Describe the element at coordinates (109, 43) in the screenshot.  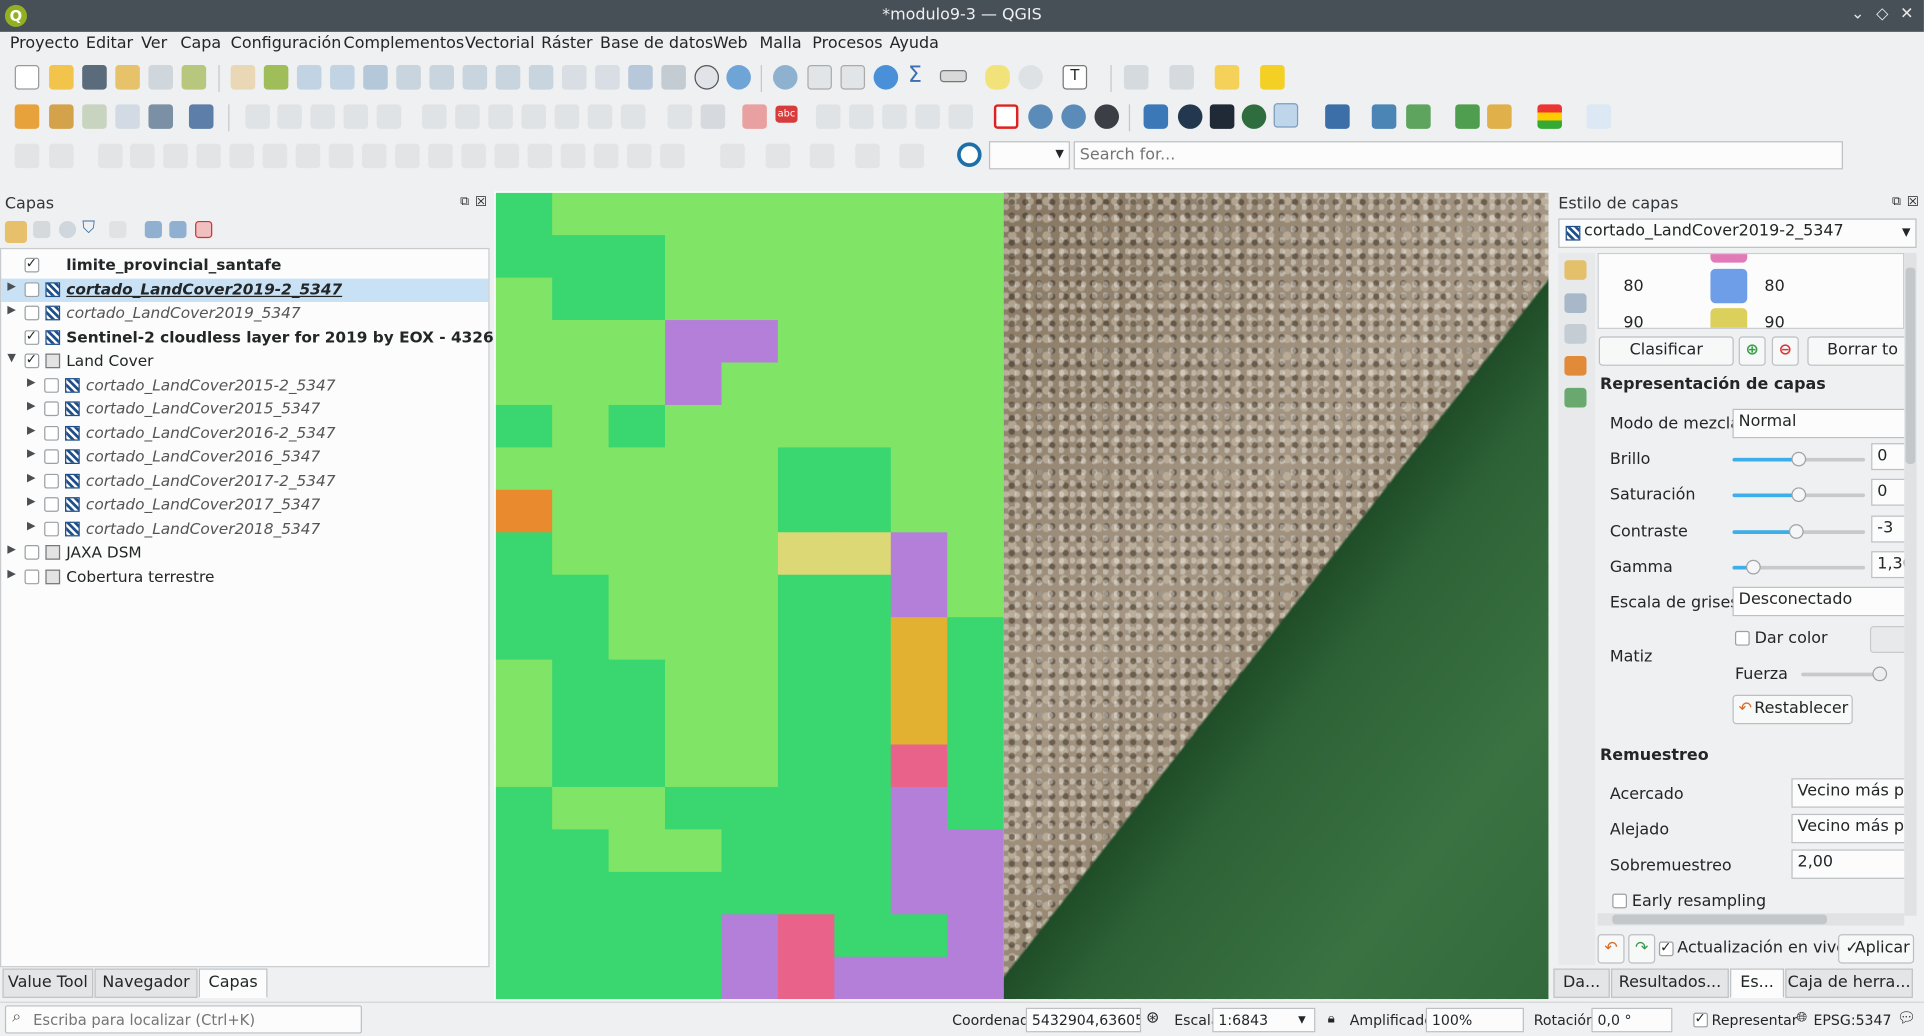
I see `menu-editar: Editar` at that location.